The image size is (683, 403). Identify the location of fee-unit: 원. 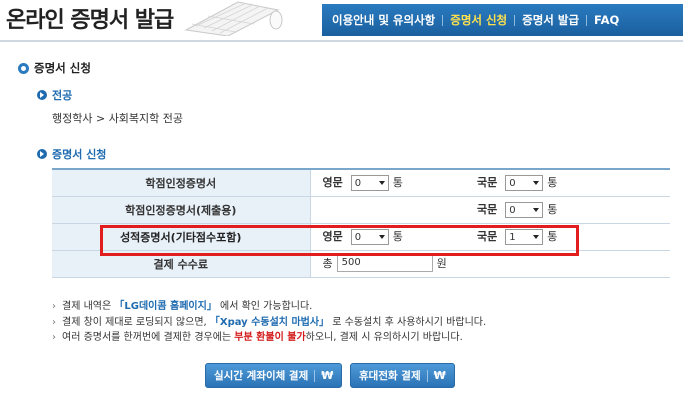
(441, 263).